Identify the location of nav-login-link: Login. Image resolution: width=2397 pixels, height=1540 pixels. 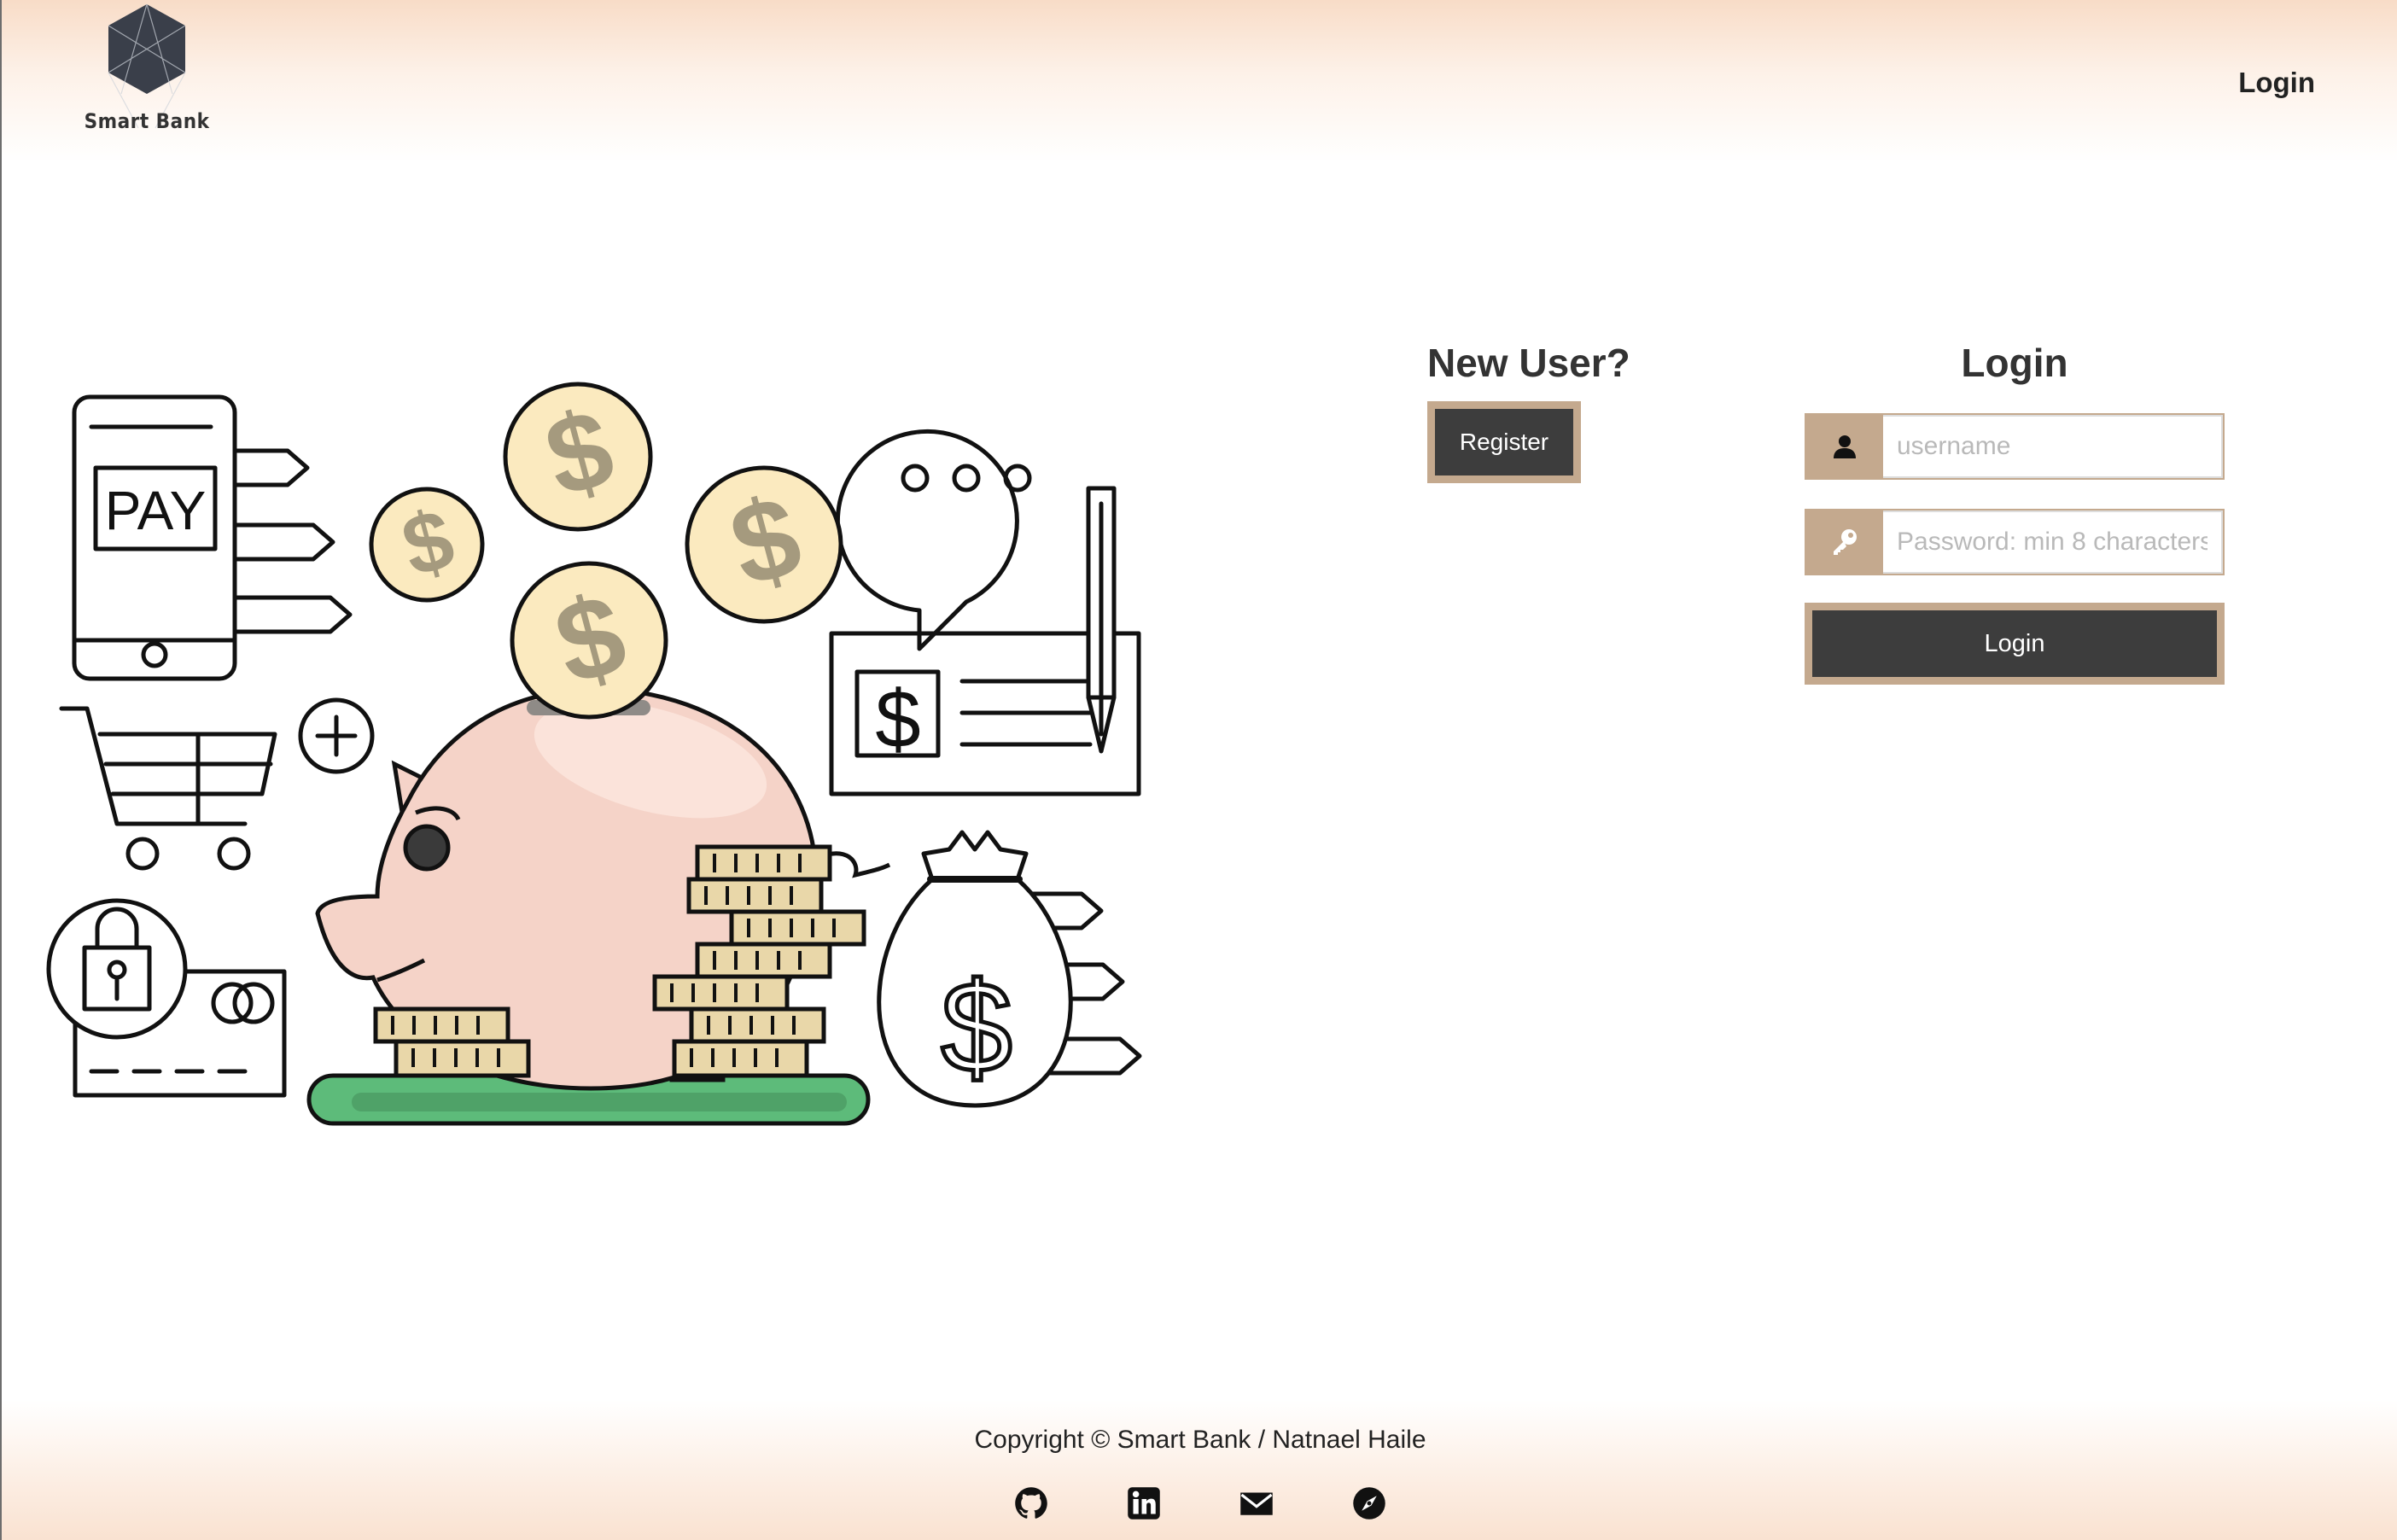
(2251, 83).